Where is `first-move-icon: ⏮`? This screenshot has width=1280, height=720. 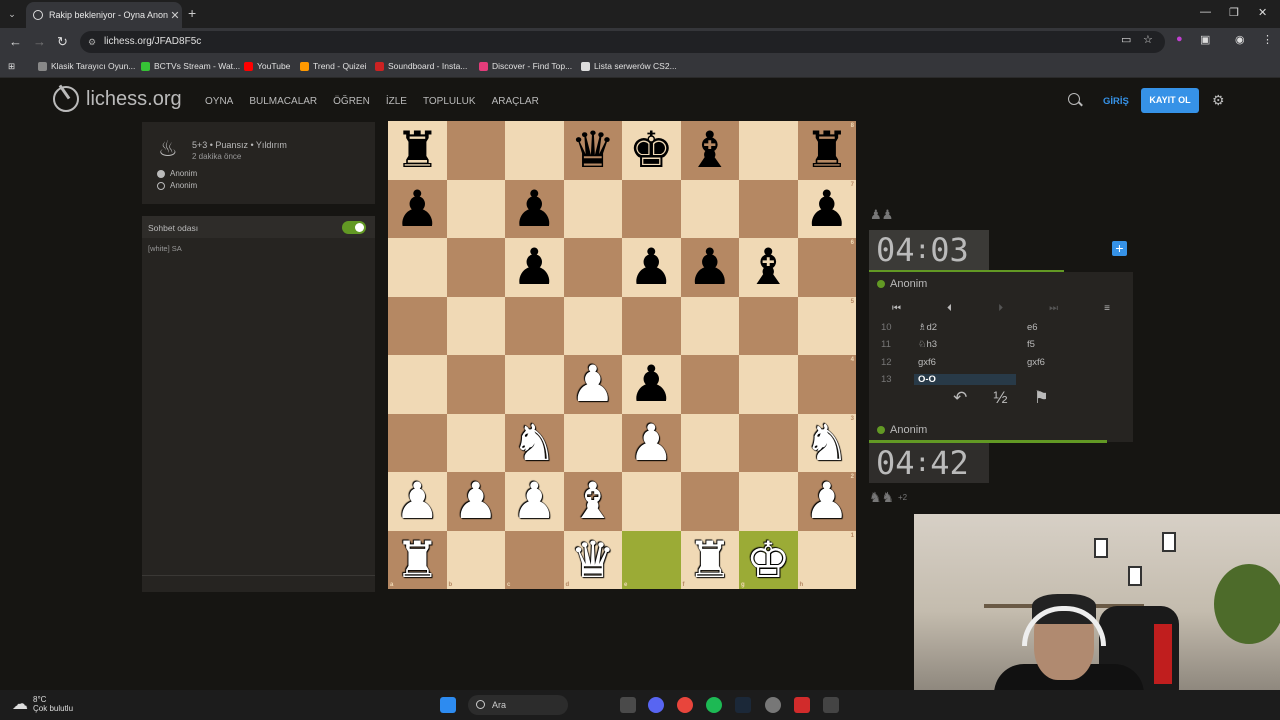 first-move-icon: ⏮ is located at coordinates (896, 308).